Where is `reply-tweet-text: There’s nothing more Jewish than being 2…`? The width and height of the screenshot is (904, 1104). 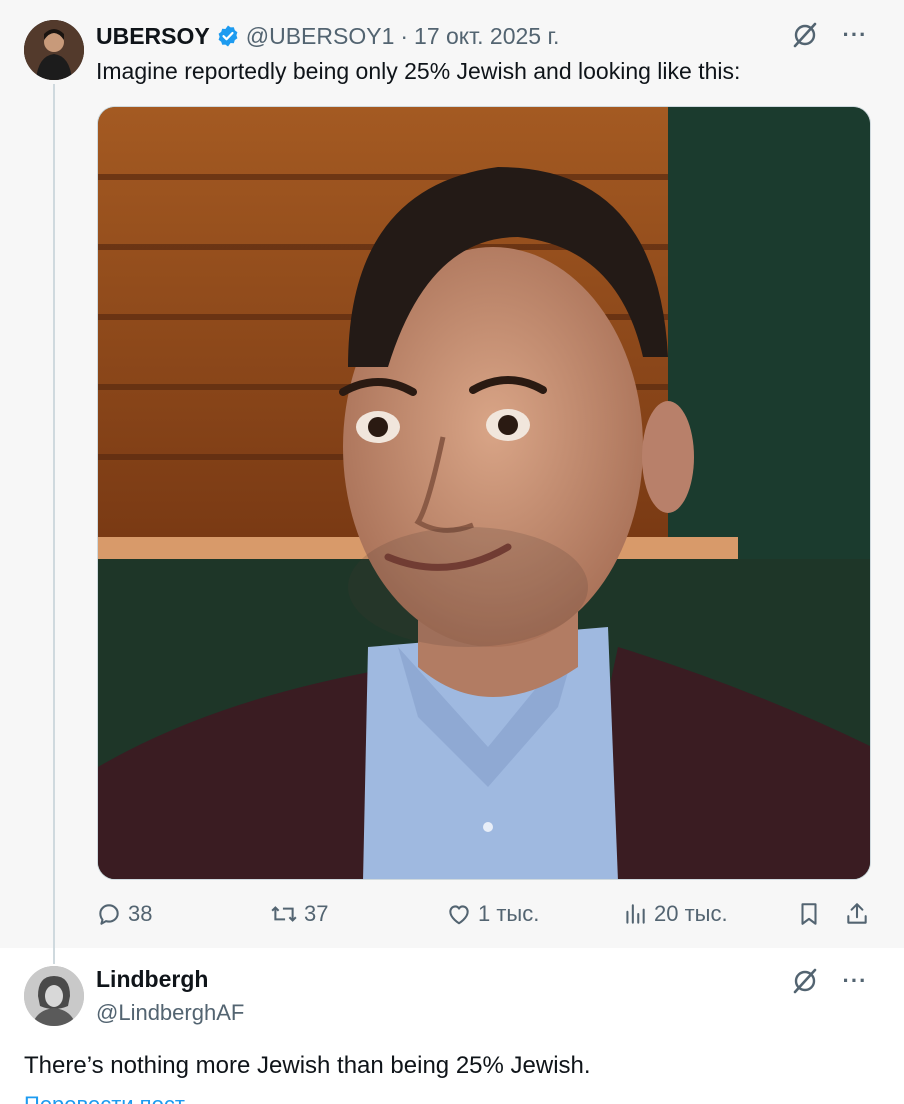
reply-tweet-text: There’s nothing more Jewish than being 2… is located at coordinates (307, 1065).